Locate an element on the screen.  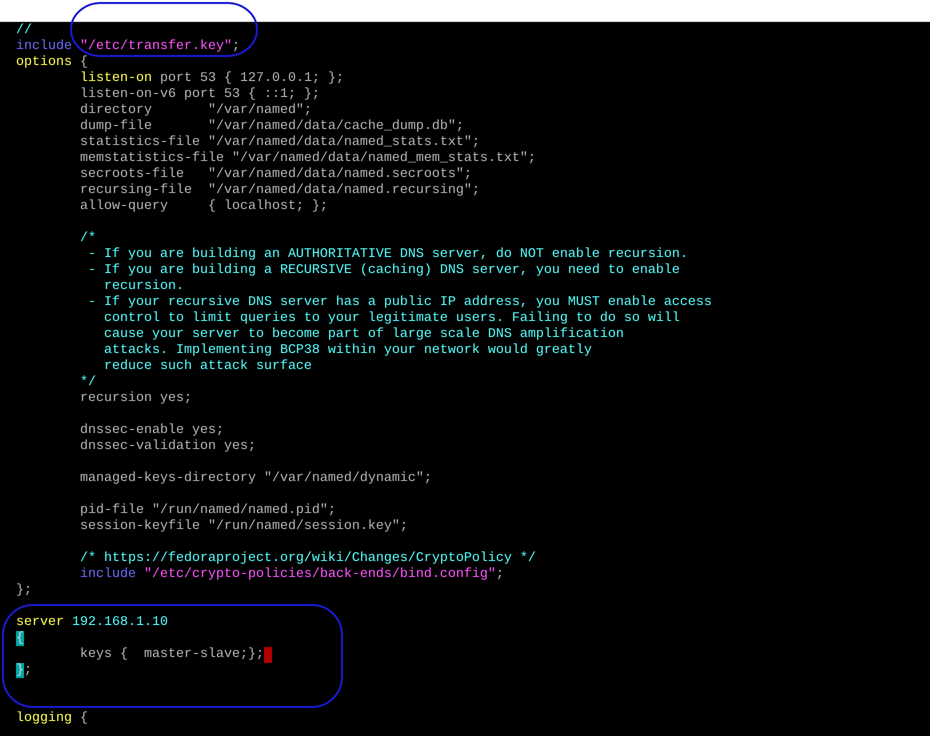
code-line: - If you are building a RECURSIVE (caching) DNS server, you need to enable is located at coordinates (383, 271).